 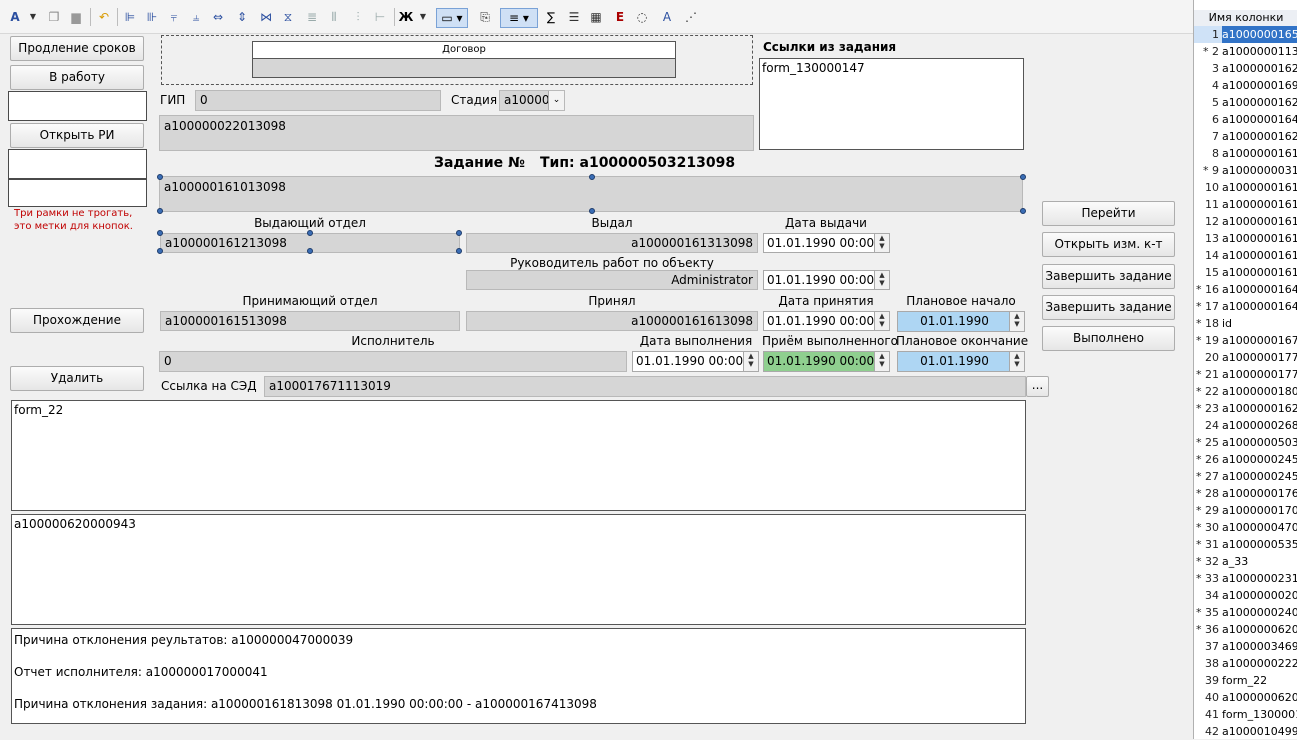 What do you see at coordinates (961, 321) in the screenshot?
I see `plan-start-field: 01.01.1990 ▲ ▼` at bounding box center [961, 321].